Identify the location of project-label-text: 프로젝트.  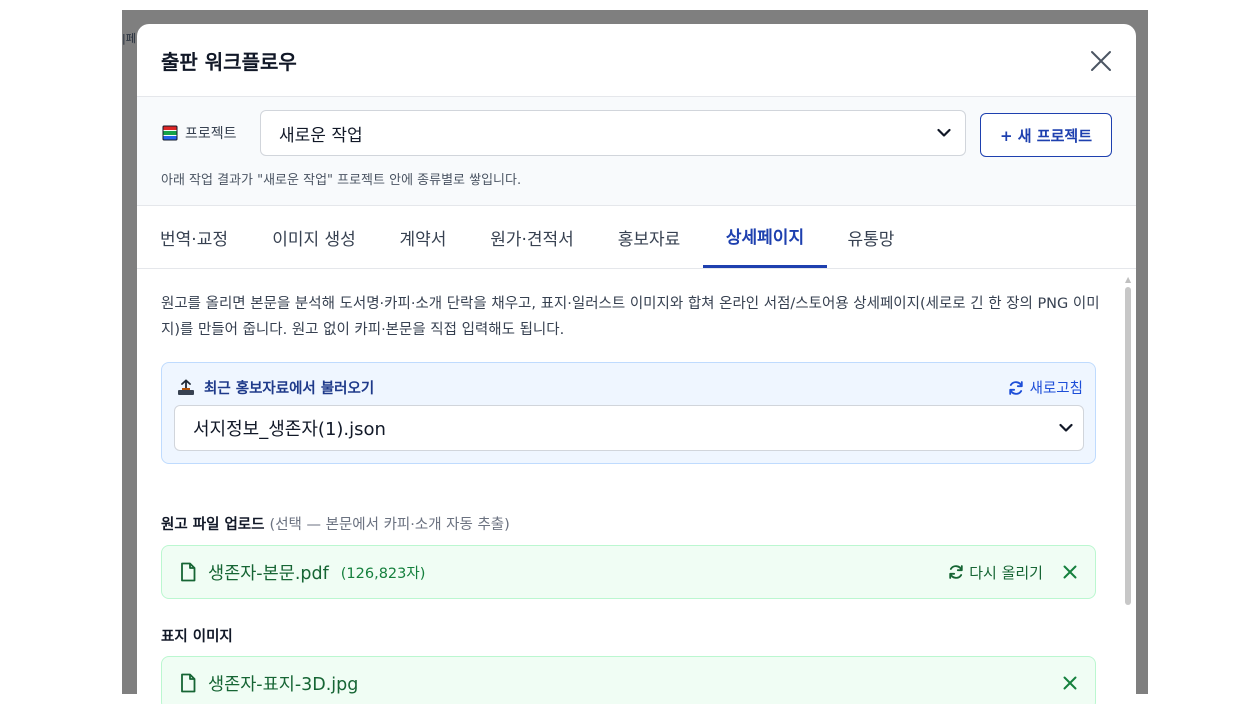
(211, 134).